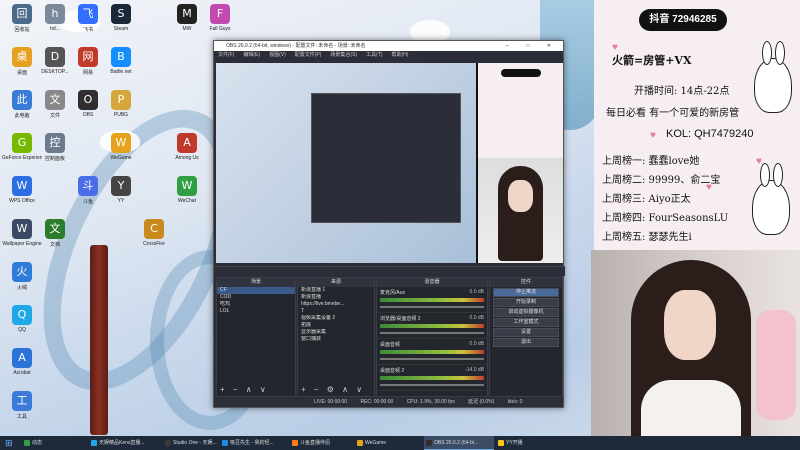 The image size is (800, 450). I want to click on control-button: 工作室模式, so click(526, 322).